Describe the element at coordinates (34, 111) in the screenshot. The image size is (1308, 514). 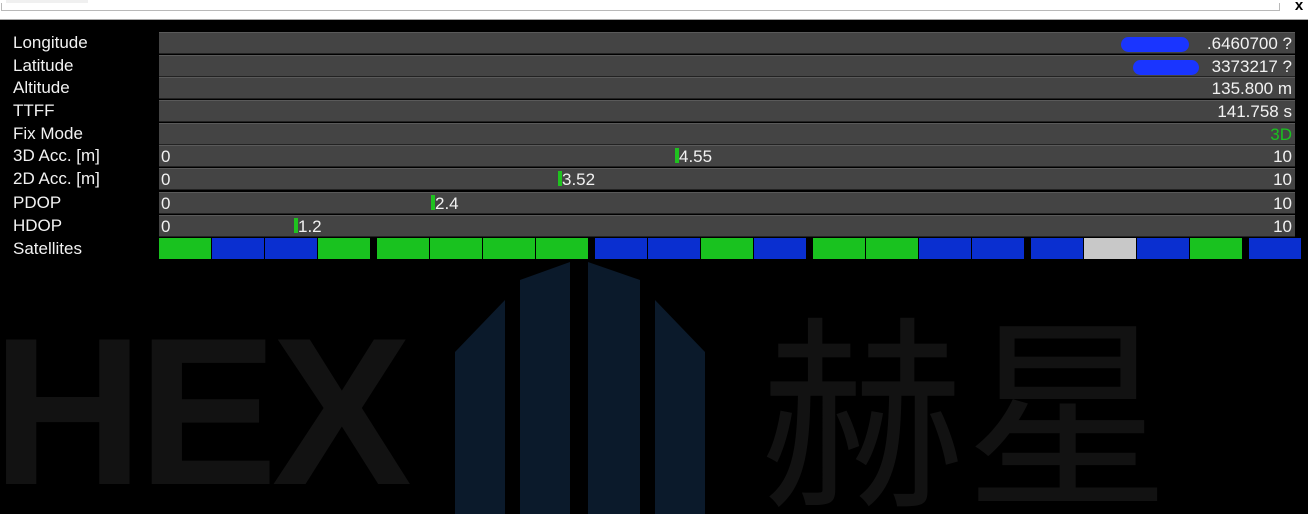
I see `info-label: TTFF` at that location.